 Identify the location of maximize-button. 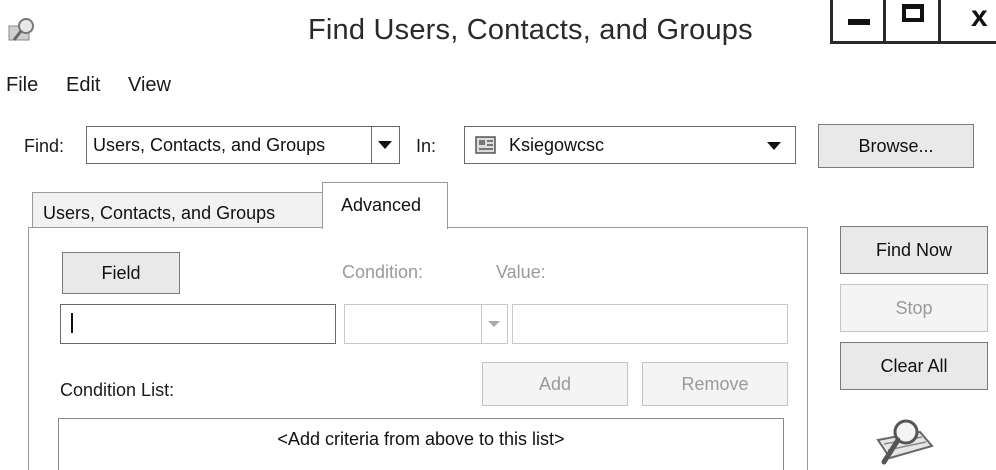
(912, 22).